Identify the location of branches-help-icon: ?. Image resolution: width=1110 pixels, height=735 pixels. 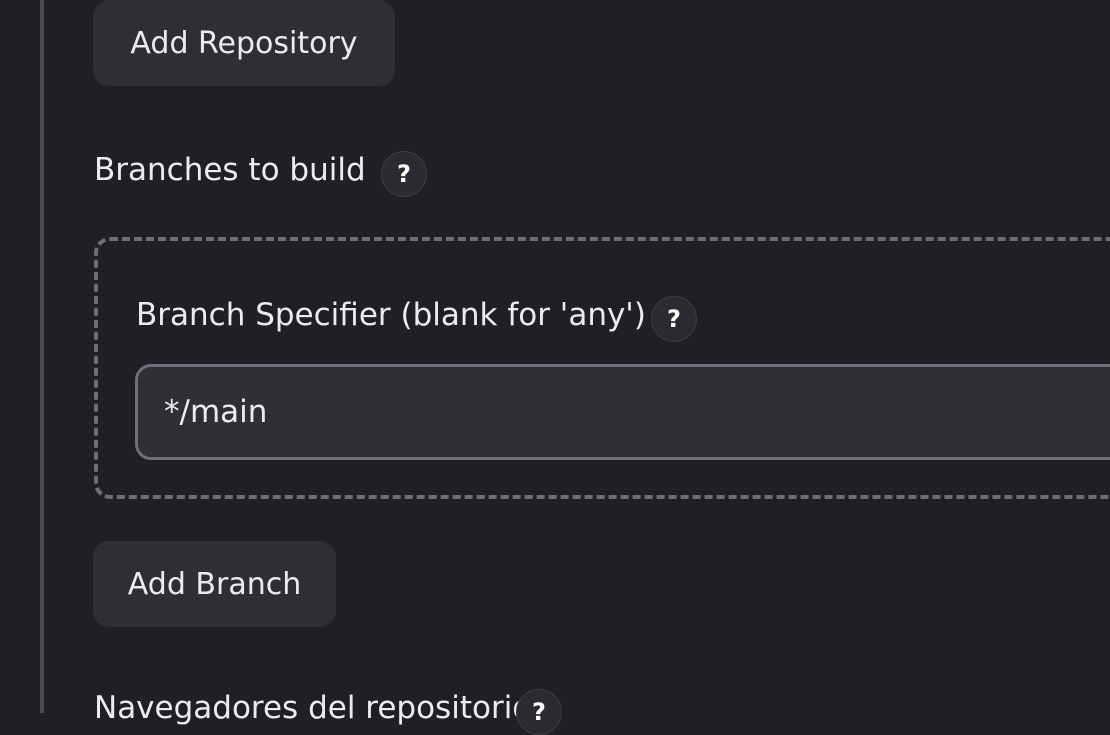
(404, 174).